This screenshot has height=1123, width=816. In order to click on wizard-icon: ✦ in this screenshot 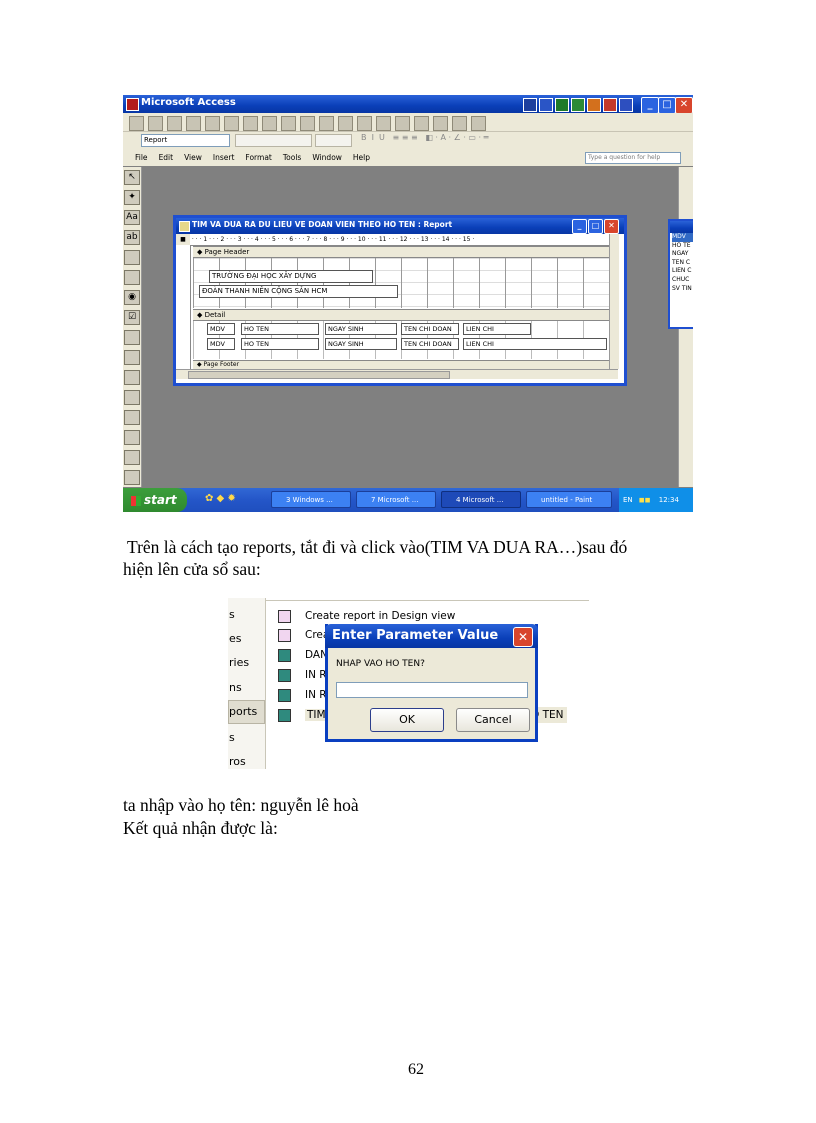, I will do `click(132, 197)`.